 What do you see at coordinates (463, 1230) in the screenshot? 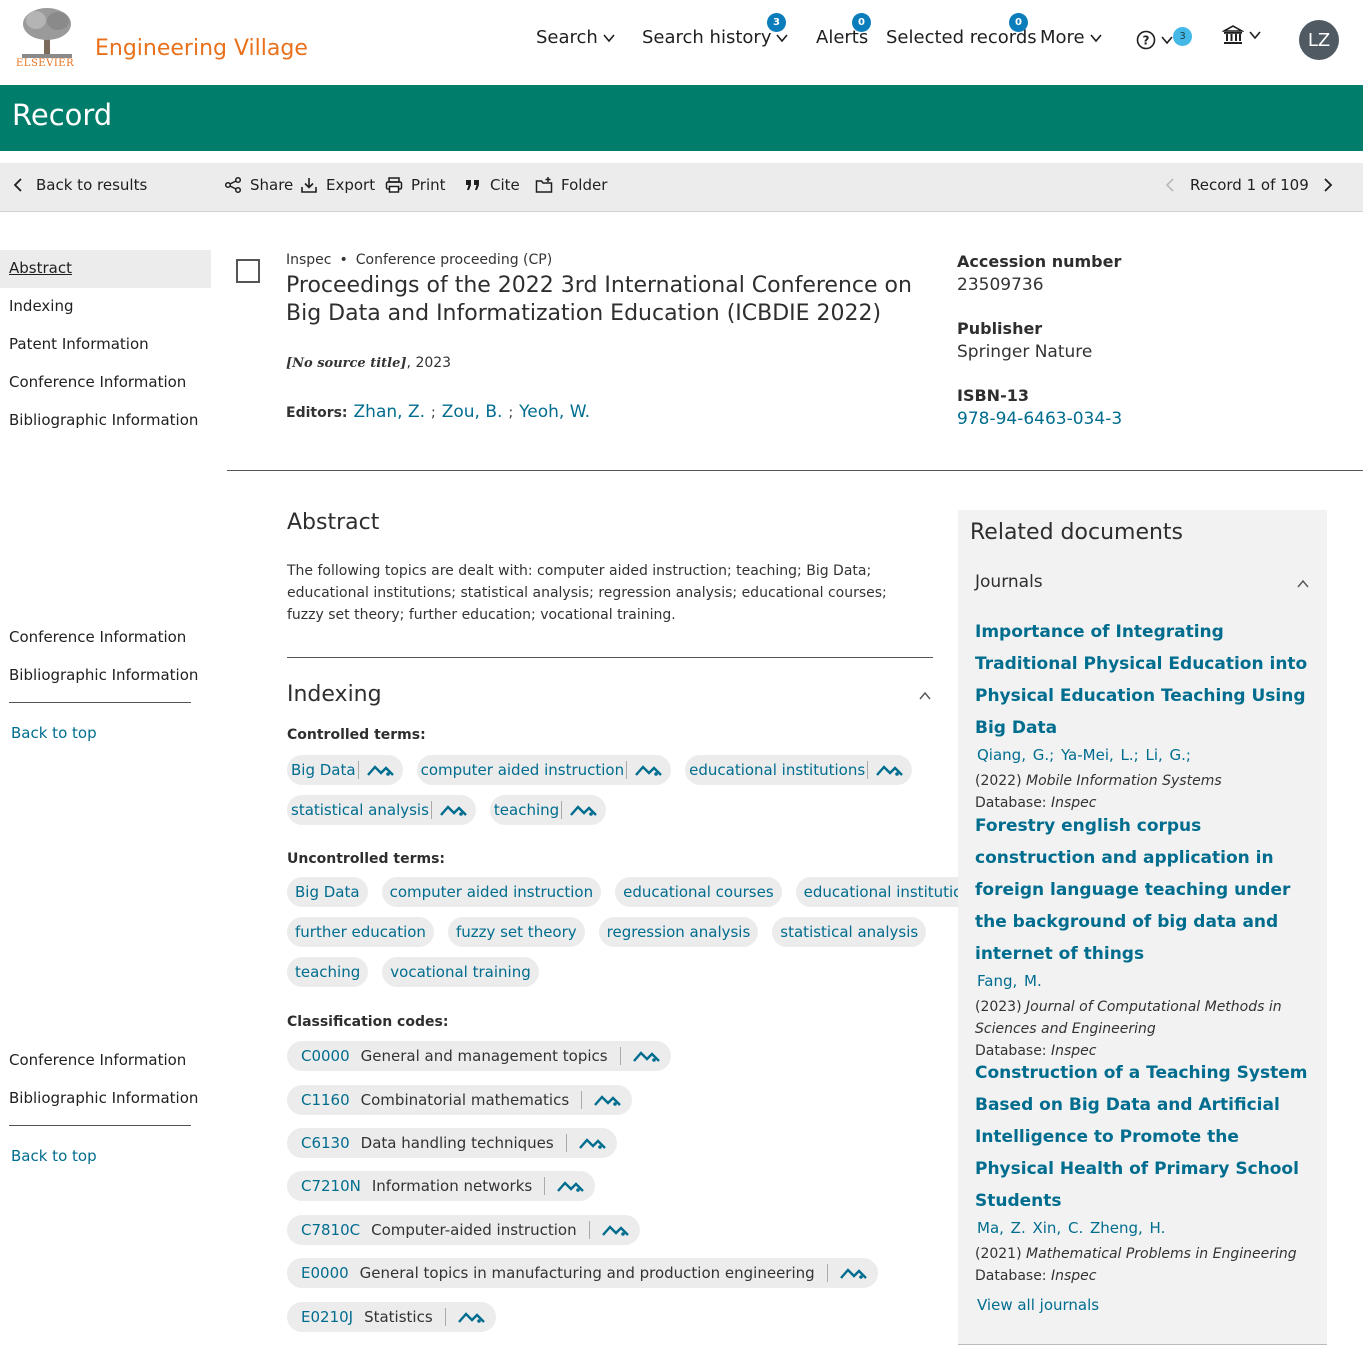
I see `classification-code-chip: C7810C Computer-aided instruction` at bounding box center [463, 1230].